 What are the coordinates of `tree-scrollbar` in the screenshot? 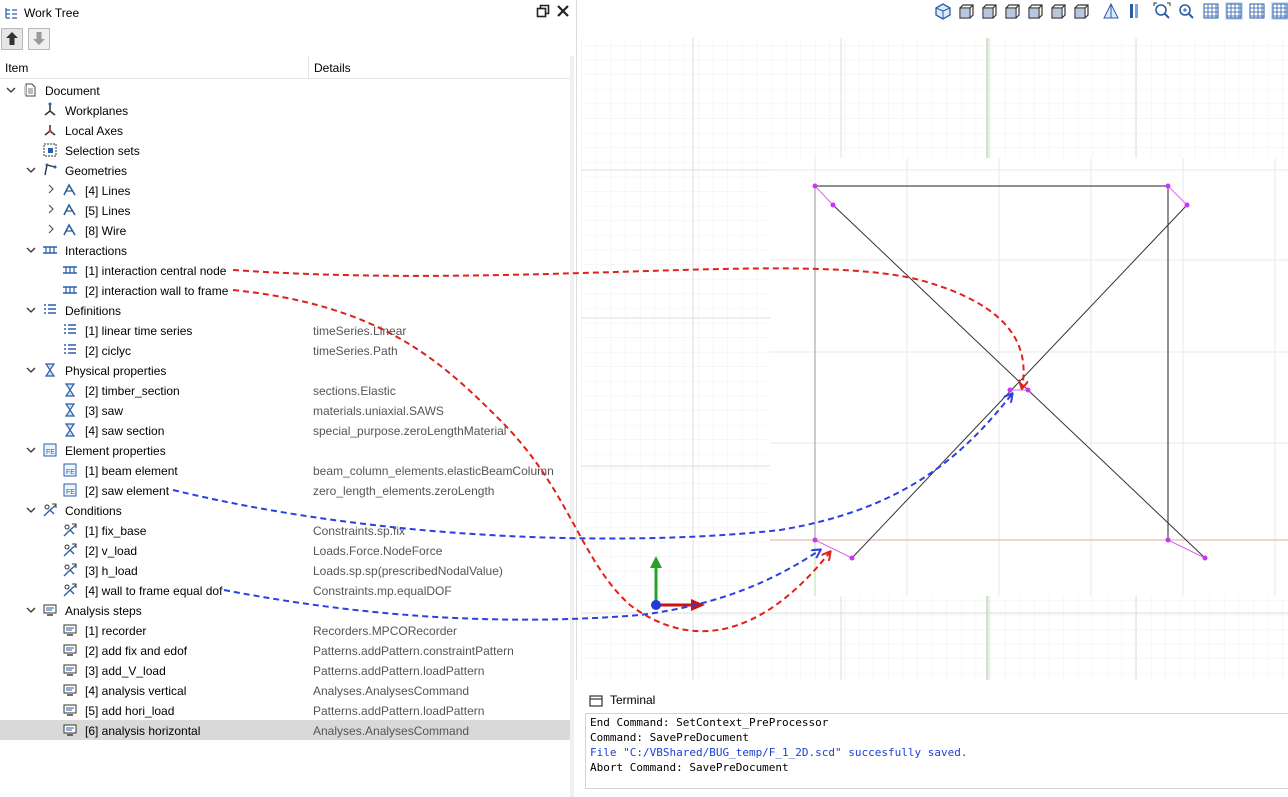 It's located at (572, 426).